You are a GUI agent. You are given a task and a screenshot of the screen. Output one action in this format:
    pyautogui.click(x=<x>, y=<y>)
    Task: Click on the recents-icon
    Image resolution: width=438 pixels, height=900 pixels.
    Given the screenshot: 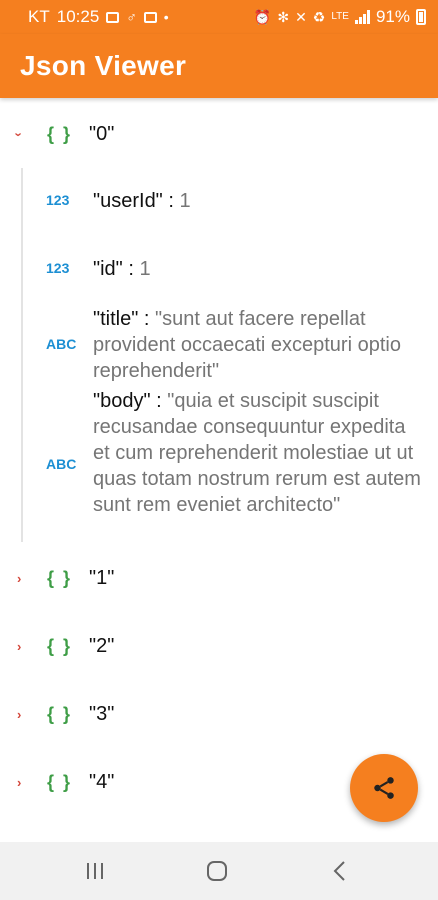 What is the action you would take?
    pyautogui.click(x=95, y=871)
    